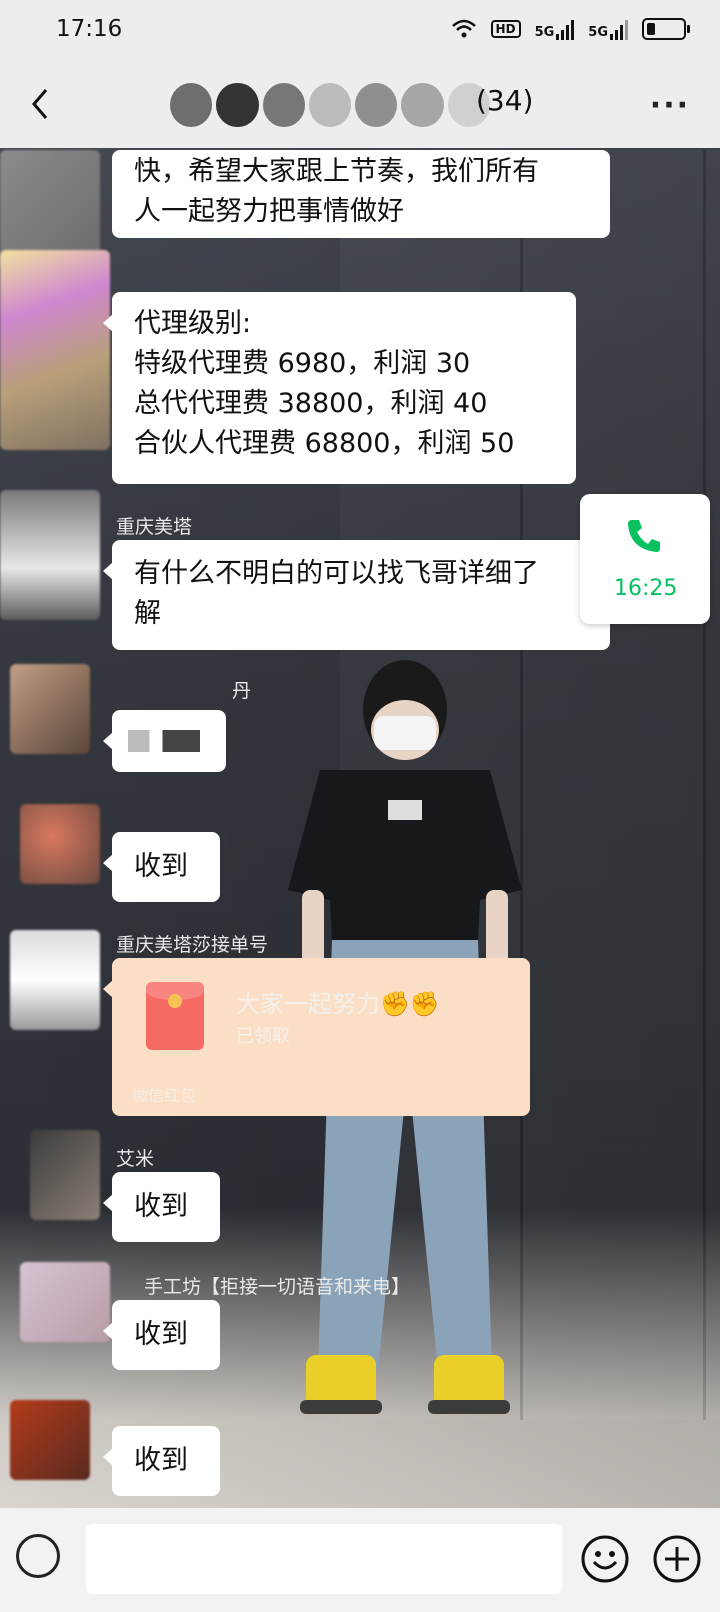 This screenshot has width=720, height=1612. Describe the element at coordinates (175, 1016) in the screenshot. I see `red-packet-icon` at that location.